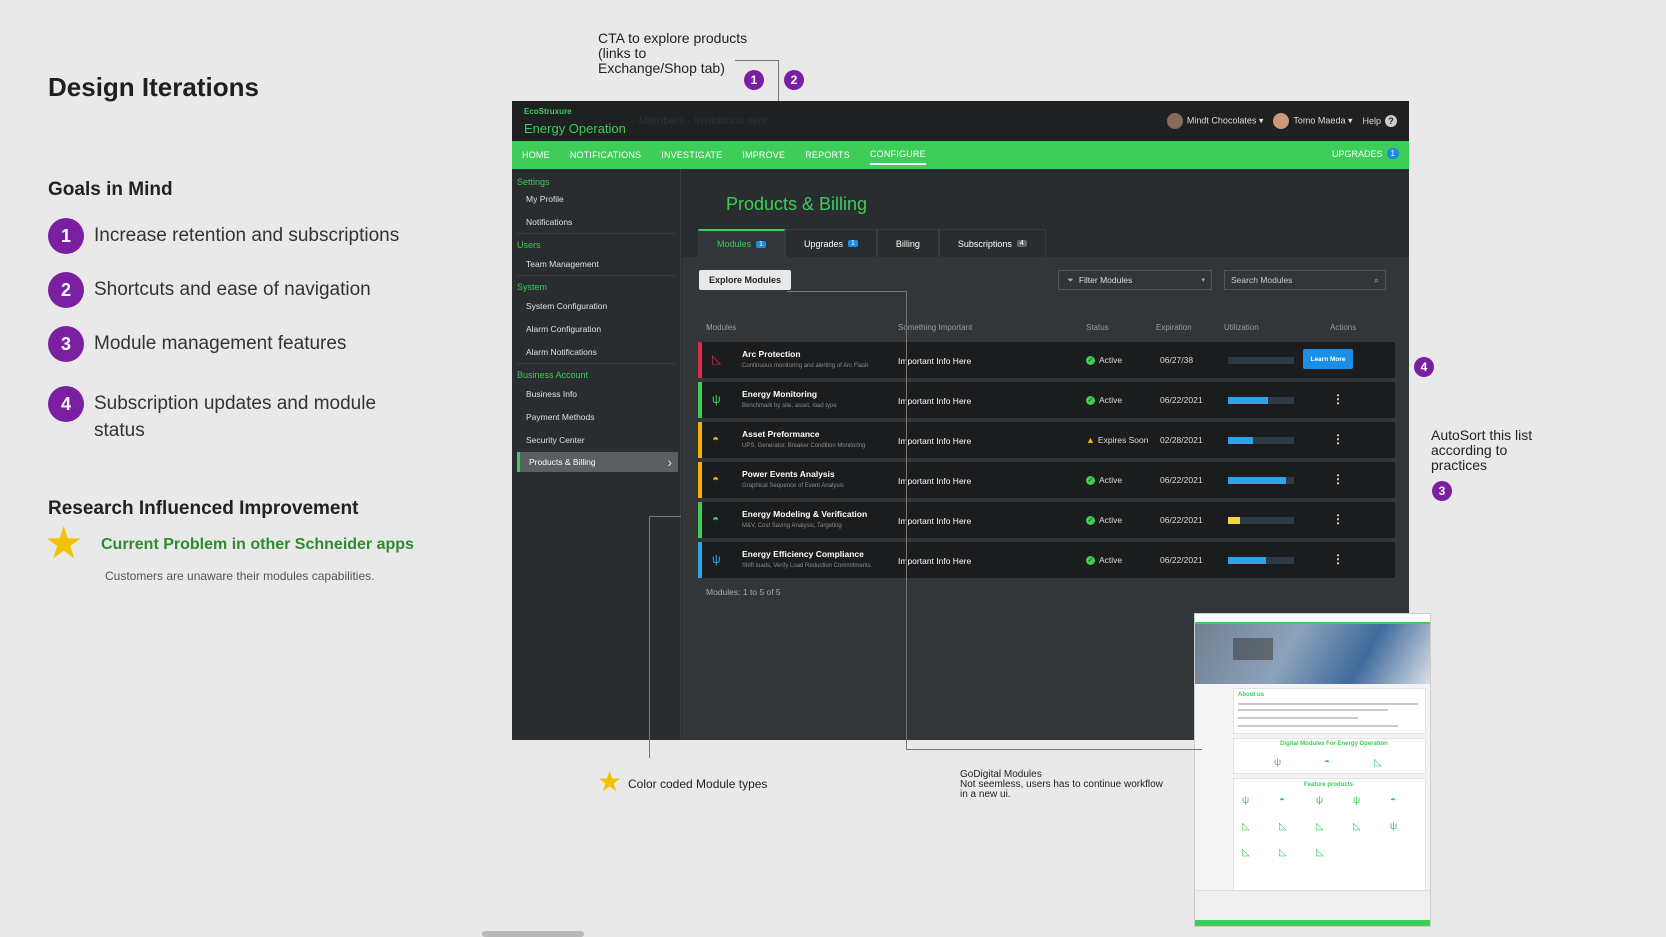 The width and height of the screenshot is (1666, 937). I want to click on brand-name: Energy Operation, so click(575, 128).